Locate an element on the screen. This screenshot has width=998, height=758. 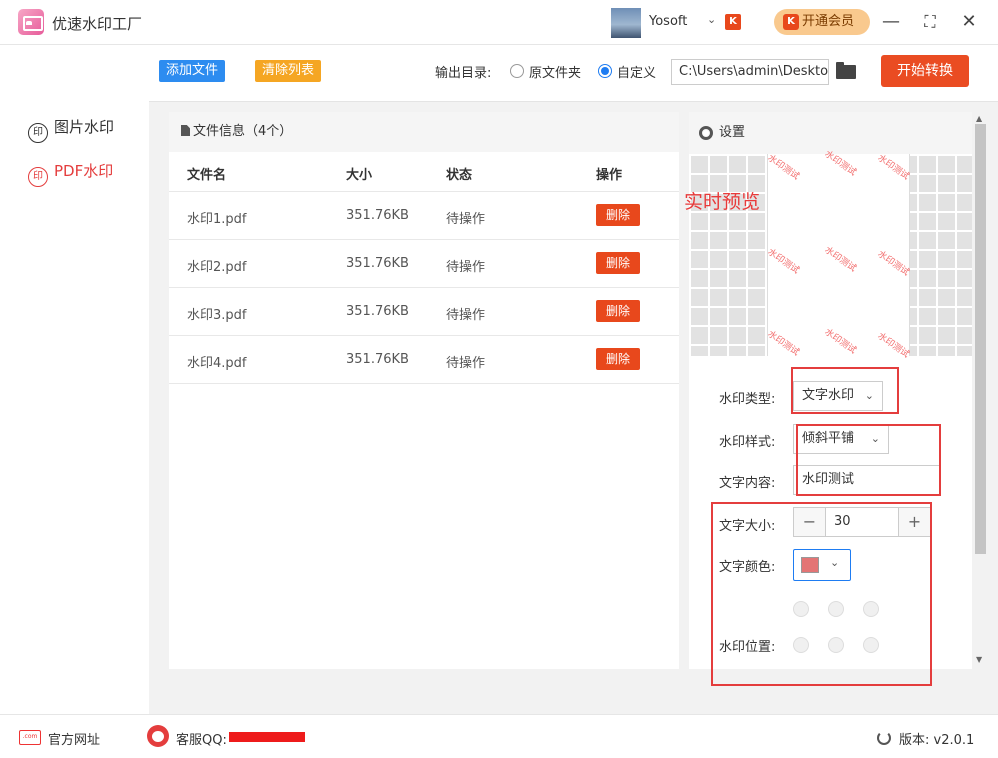
scroll-thumb is located at coordinates (980, 339).